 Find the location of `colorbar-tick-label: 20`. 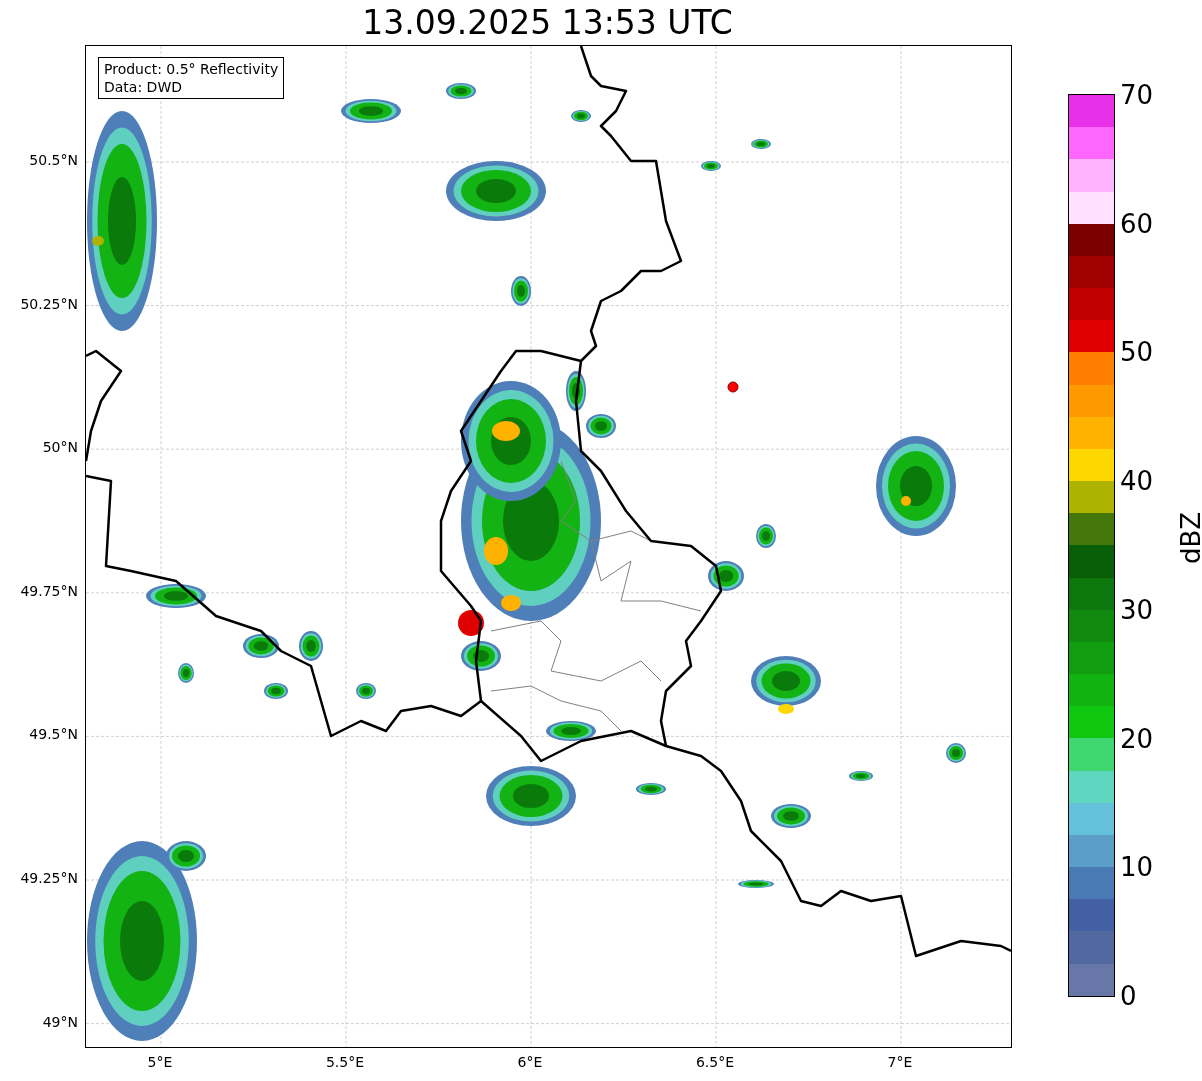

colorbar-tick-label: 20 is located at coordinates (1137, 738).